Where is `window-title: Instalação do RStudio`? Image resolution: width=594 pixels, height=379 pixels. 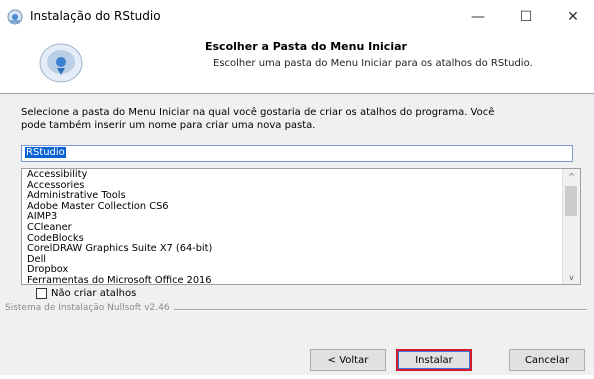 window-title: Instalação do RStudio is located at coordinates (95, 16).